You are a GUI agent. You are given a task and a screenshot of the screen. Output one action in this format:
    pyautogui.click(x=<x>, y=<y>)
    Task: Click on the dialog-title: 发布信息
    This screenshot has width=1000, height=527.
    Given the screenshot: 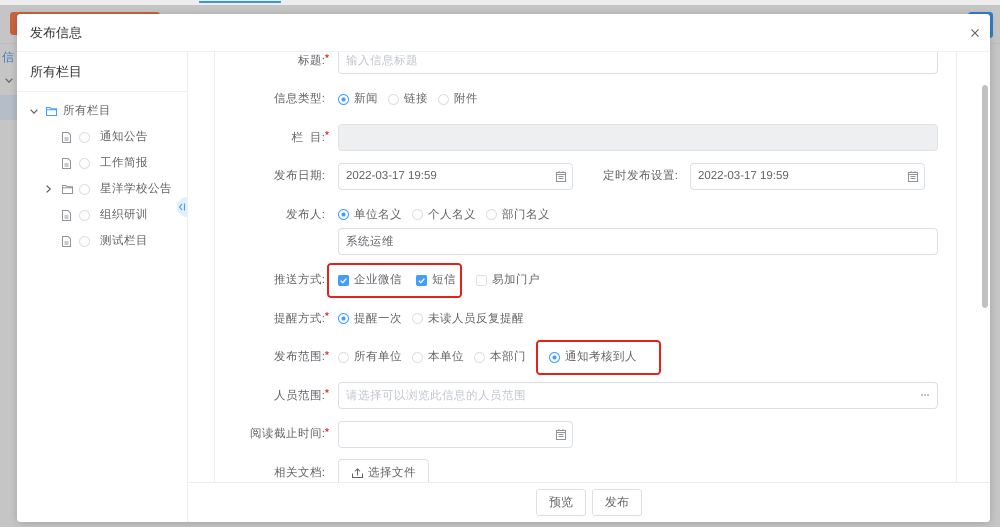 What is the action you would take?
    pyautogui.click(x=56, y=33)
    